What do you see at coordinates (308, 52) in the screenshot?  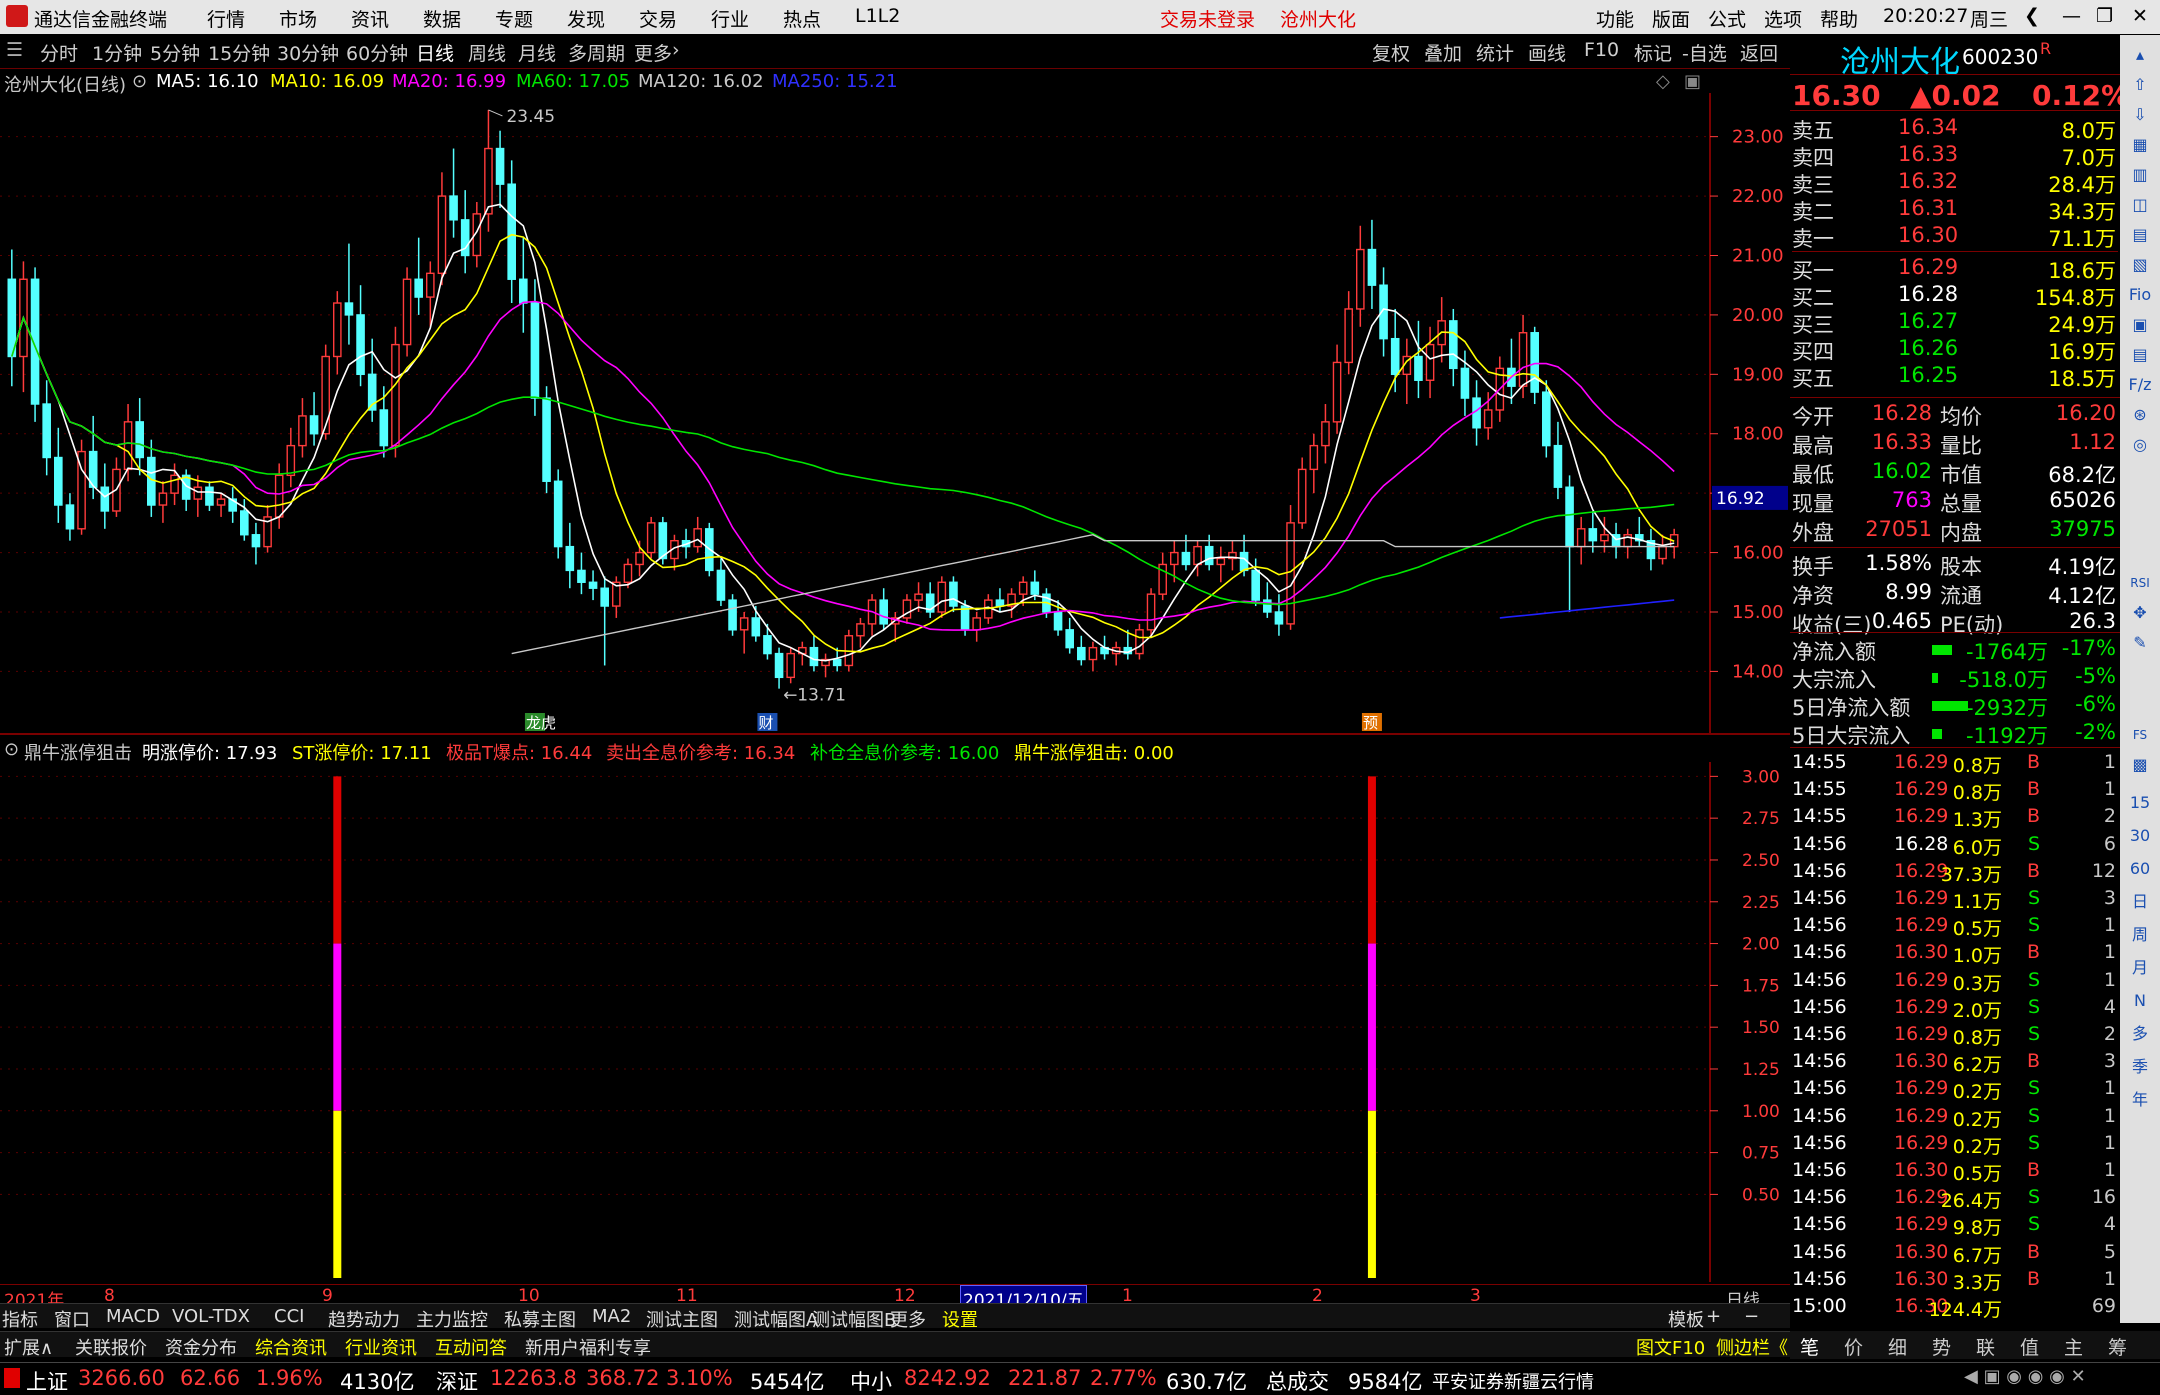 I see `tab-30min: 30分钟` at bounding box center [308, 52].